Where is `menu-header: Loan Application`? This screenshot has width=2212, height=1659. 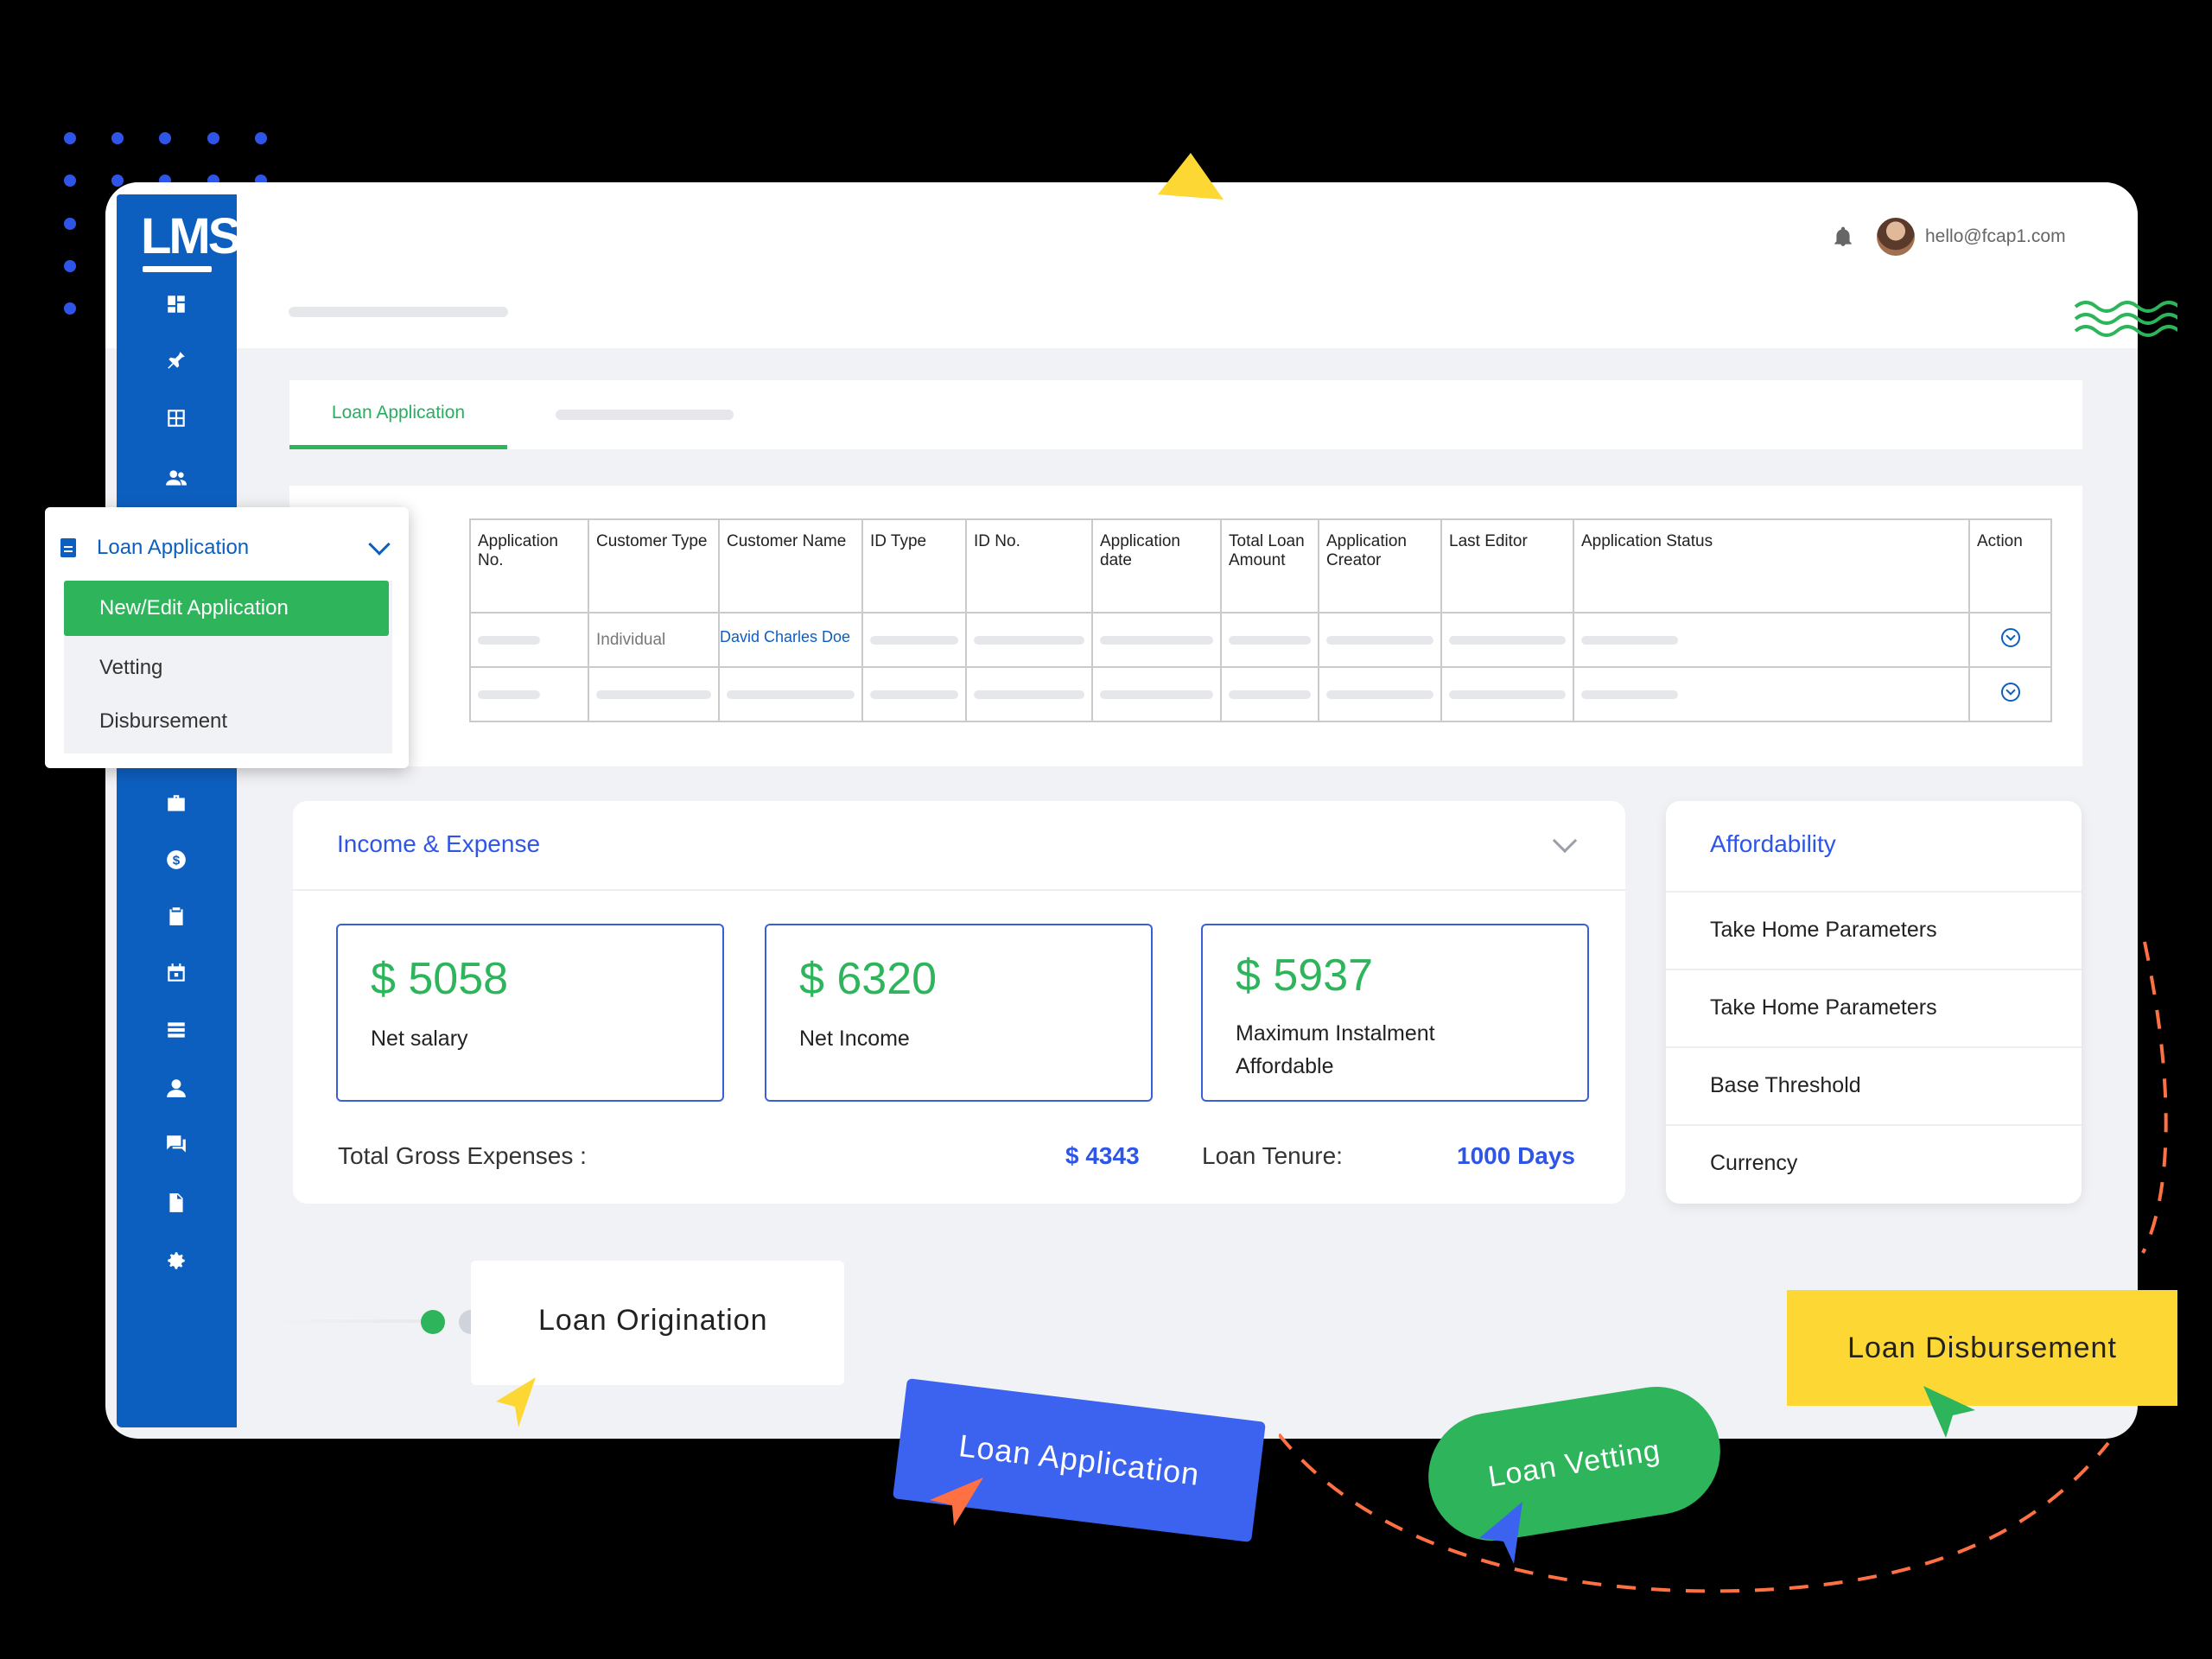
menu-header: Loan Application is located at coordinates (229, 548).